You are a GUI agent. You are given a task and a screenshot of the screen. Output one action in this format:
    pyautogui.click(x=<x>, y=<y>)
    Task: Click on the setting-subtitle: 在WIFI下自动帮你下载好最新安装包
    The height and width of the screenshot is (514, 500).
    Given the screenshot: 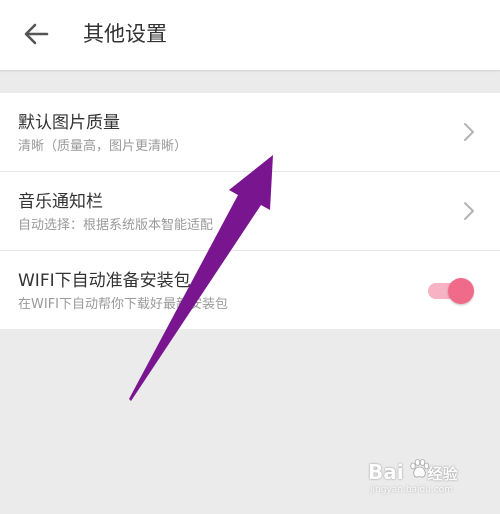 What is the action you would take?
    pyautogui.click(x=123, y=304)
    